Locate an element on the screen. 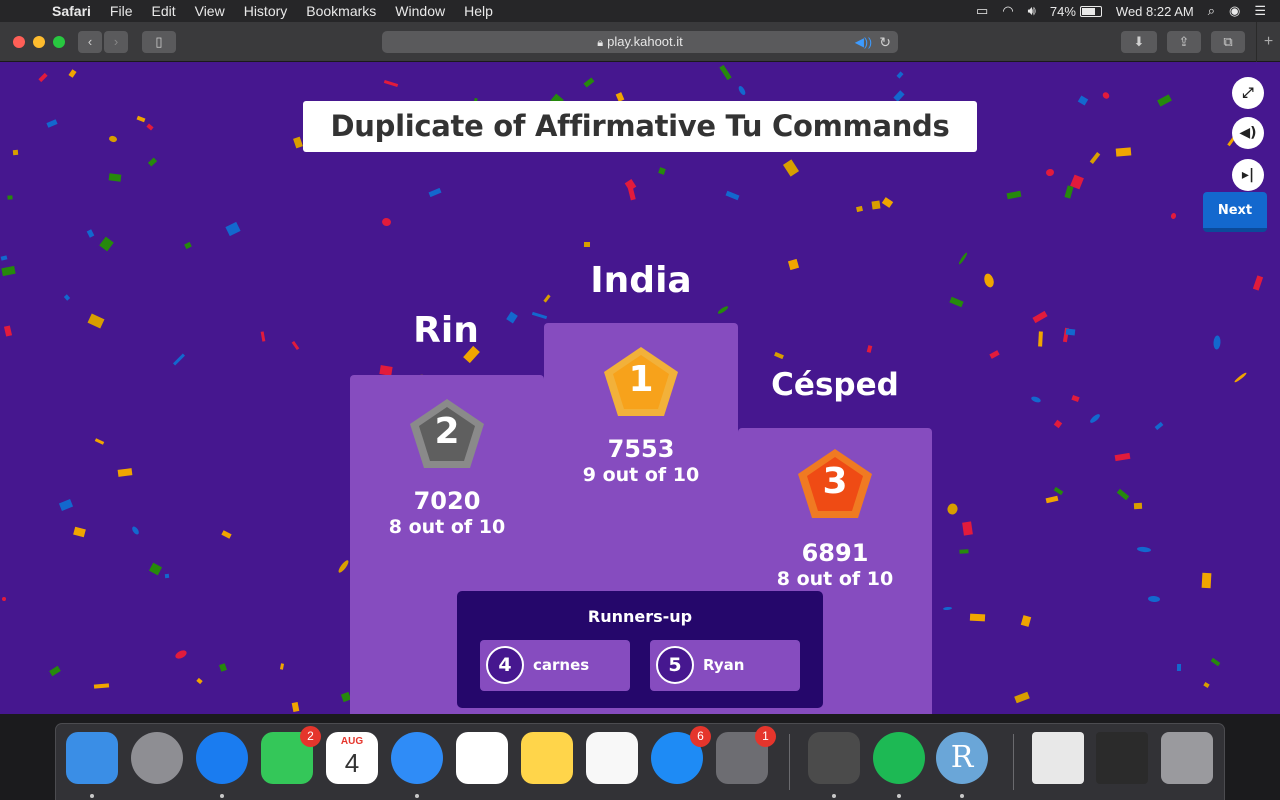 The width and height of the screenshot is (1280, 800). reminders-icon is located at coordinates (482, 758).